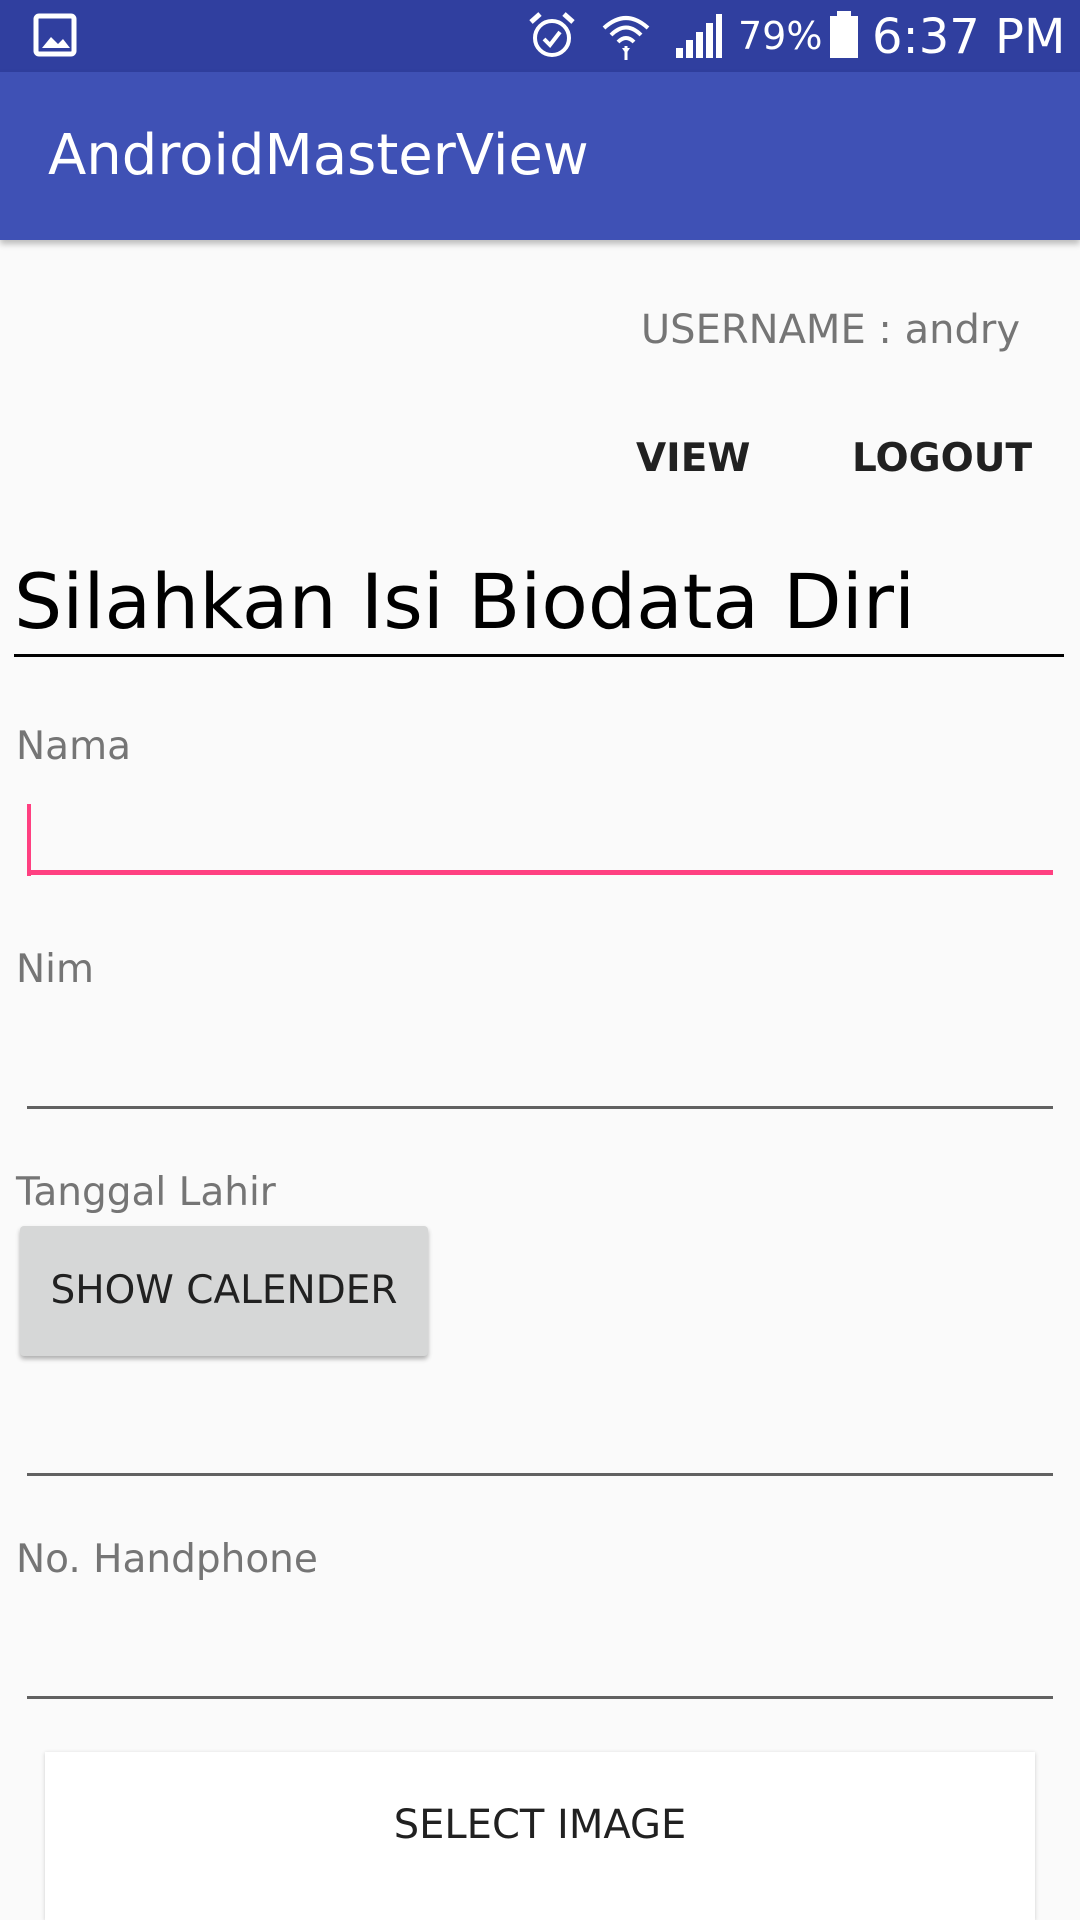 The image size is (1080, 1920). Describe the element at coordinates (969, 37) in the screenshot. I see `status-clock: 6:37 PM` at that location.